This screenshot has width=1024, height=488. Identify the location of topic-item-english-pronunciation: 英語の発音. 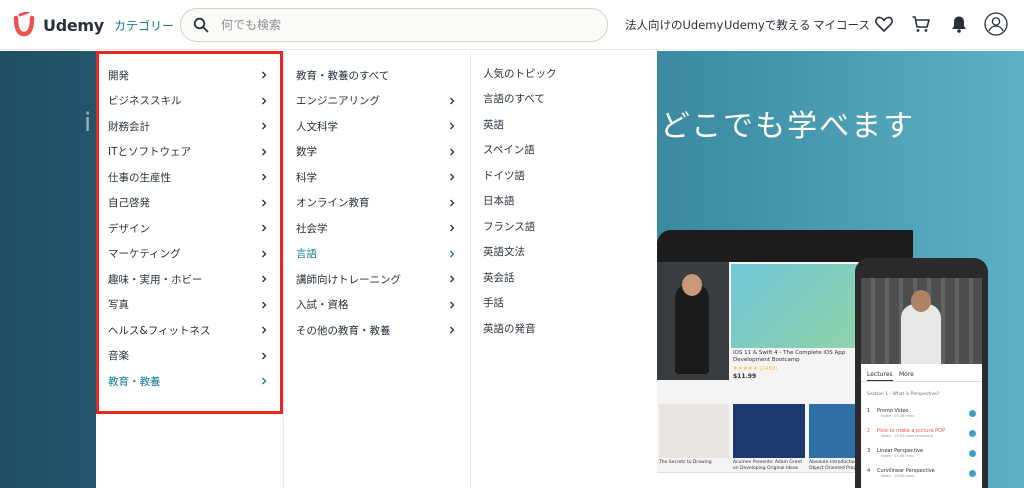
(563, 328).